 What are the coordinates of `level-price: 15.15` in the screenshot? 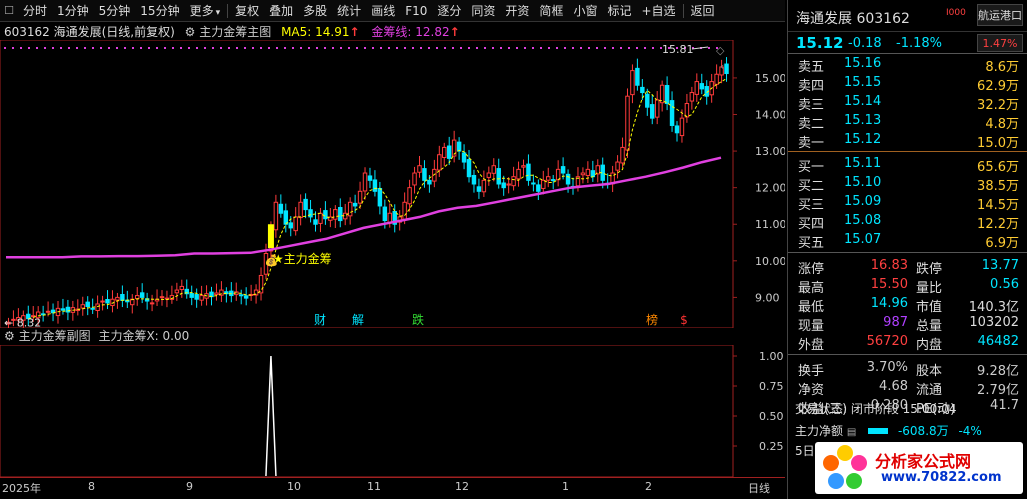 It's located at (863, 82).